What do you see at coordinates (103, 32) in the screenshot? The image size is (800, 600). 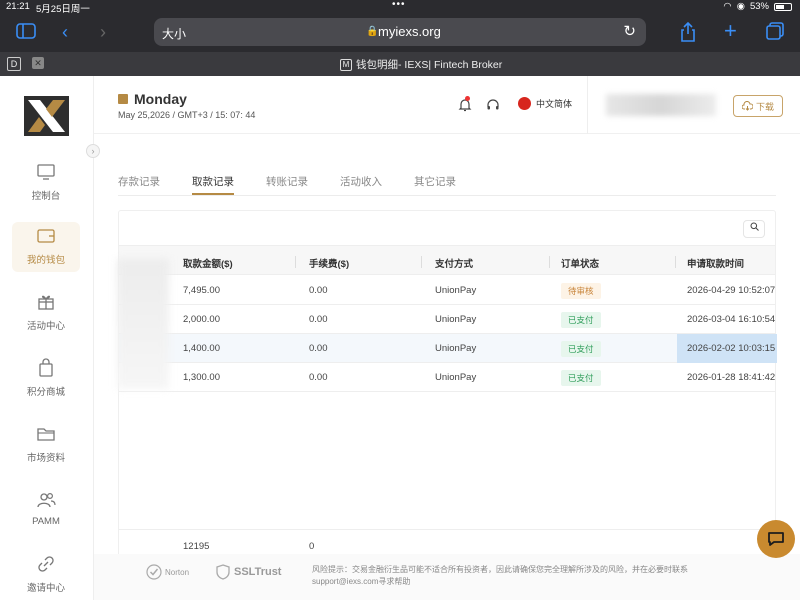 I see `forward-icon: ›` at bounding box center [103, 32].